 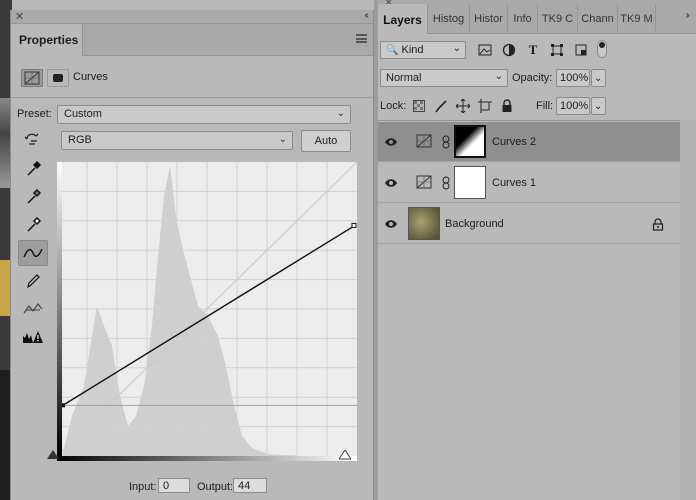 I want to click on preset-select: Custom ⌄, so click(x=204, y=114).